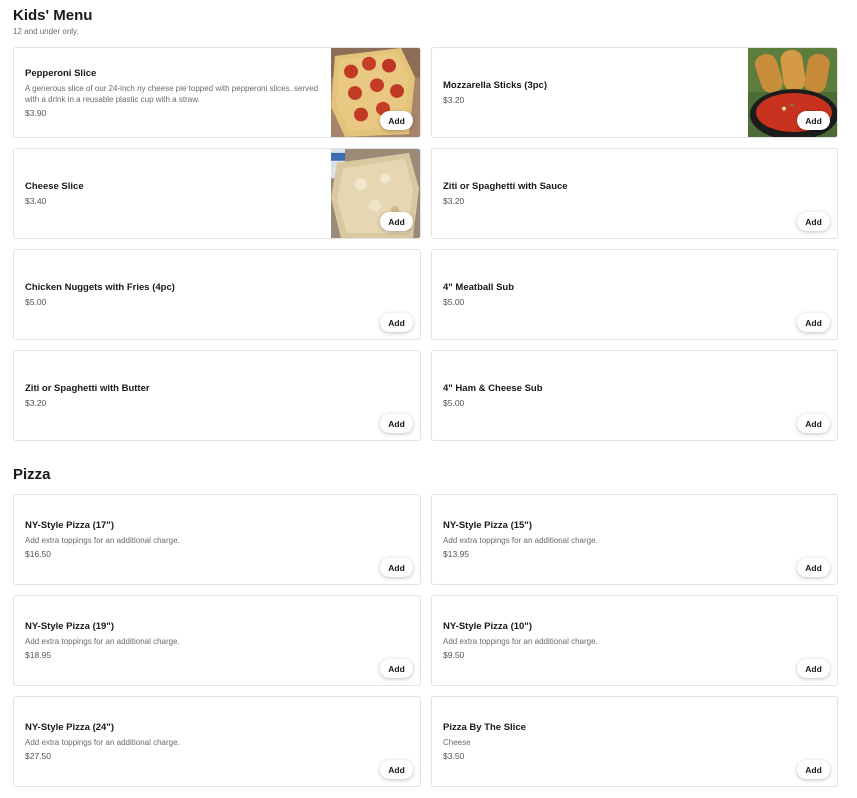  Describe the element at coordinates (634, 741) in the screenshot. I see `menu-item-card: Pizza By The Slice Cheese $3.50 Add` at that location.